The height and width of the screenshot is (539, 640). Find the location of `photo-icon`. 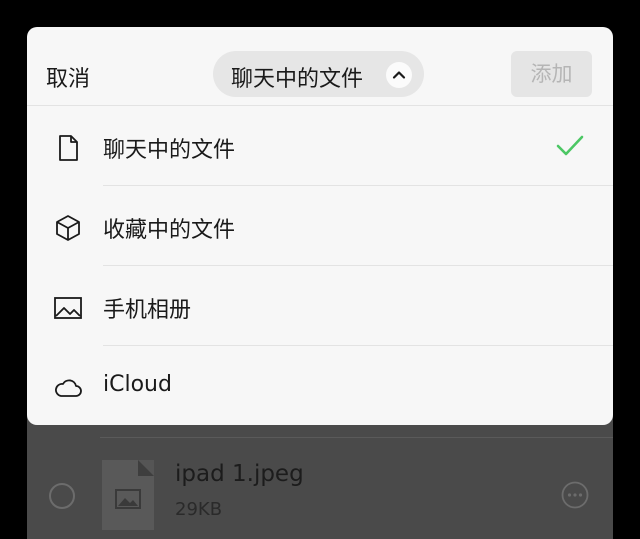

photo-icon is located at coordinates (68, 308).